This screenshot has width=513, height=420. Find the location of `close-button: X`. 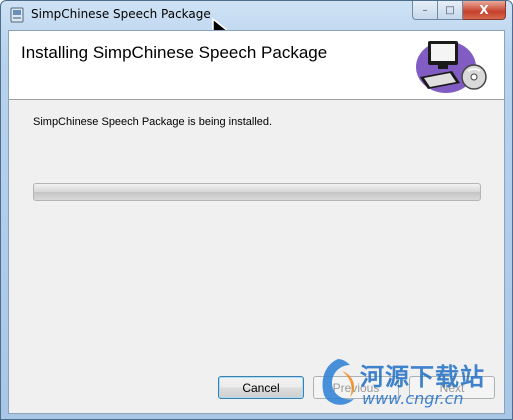

close-button: X is located at coordinates (484, 10).